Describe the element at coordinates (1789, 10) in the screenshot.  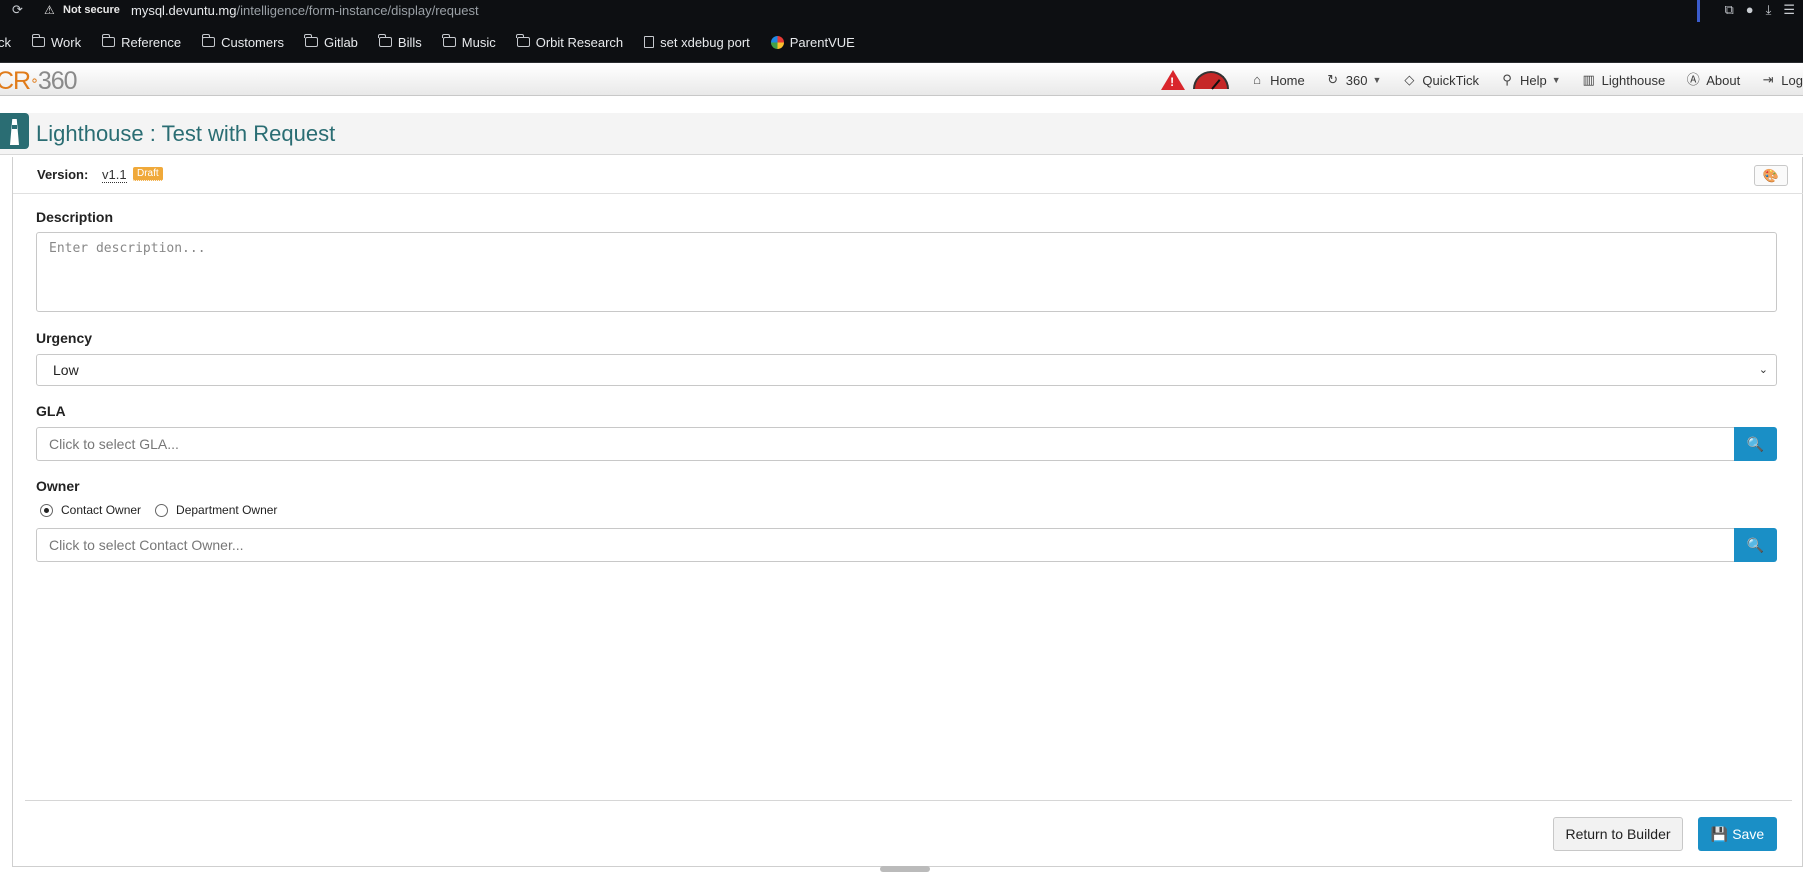
I see `menu-icon: ☰` at that location.